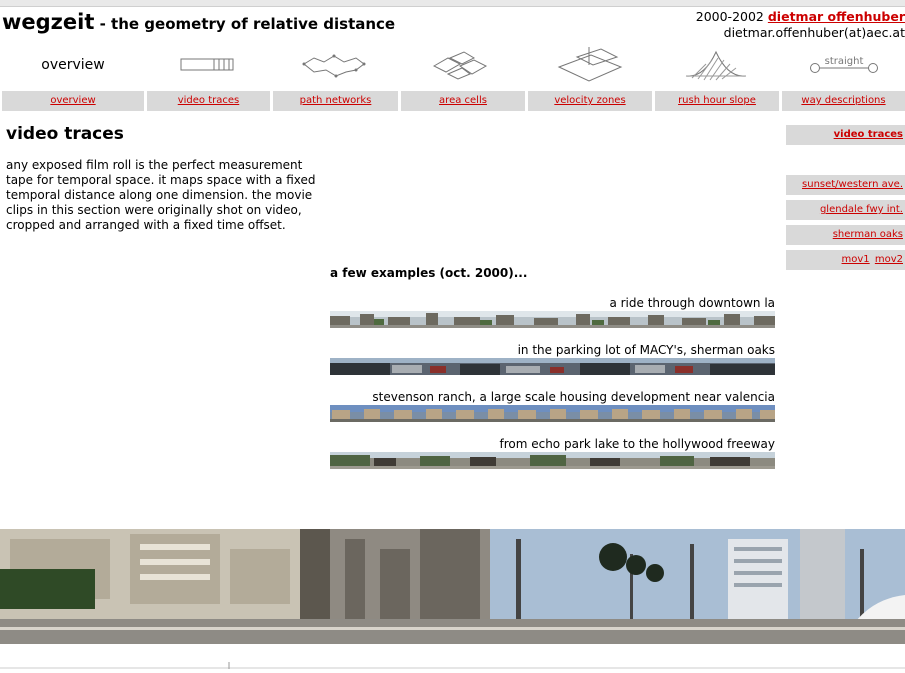  I want to click on project-years: 2000-2002, so click(731, 16).